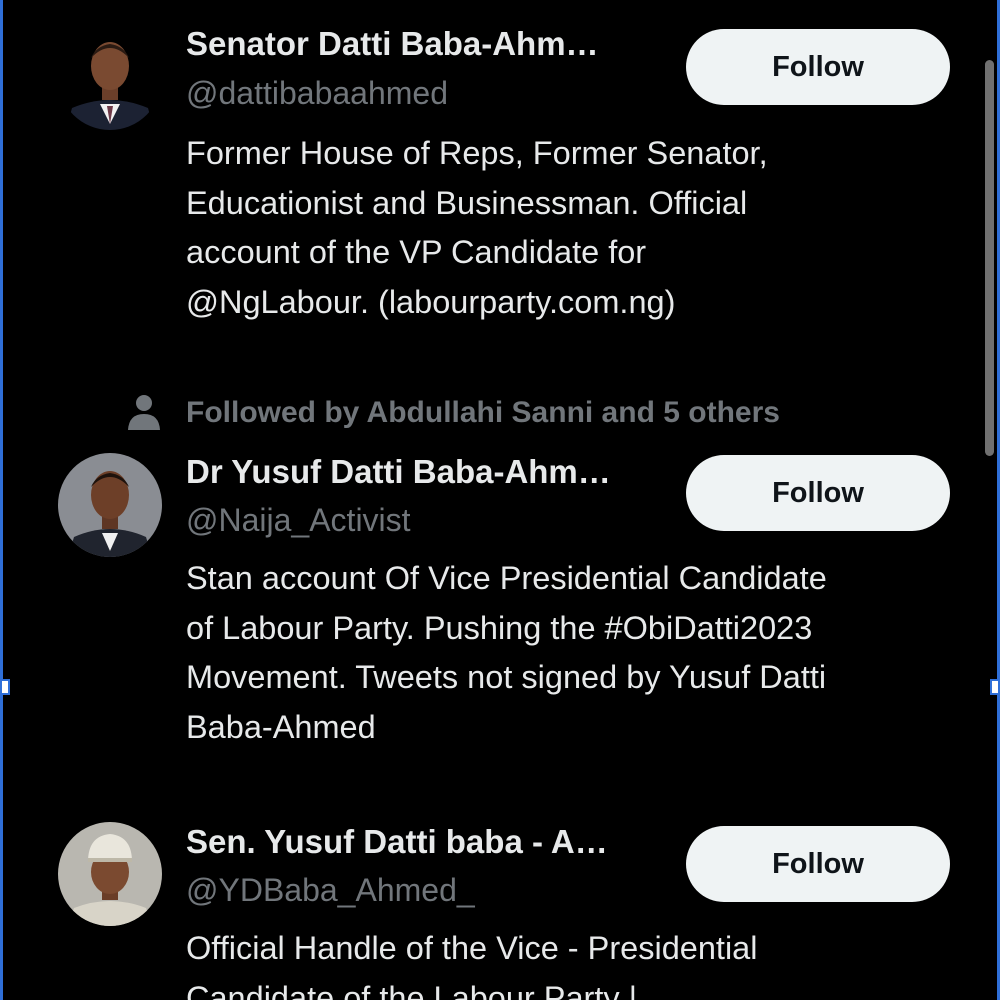 The height and width of the screenshot is (1000, 1000). What do you see at coordinates (144, 412) in the screenshot?
I see `person-icon` at bounding box center [144, 412].